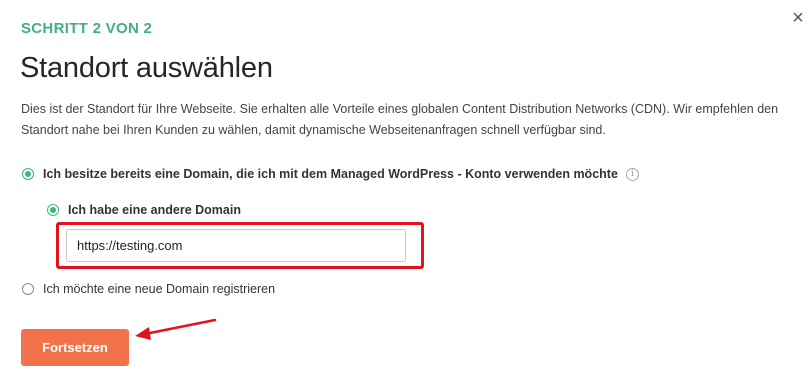 This screenshot has height=381, width=812. What do you see at coordinates (159, 289) in the screenshot?
I see `option-new-domain-label: Ich möchte eine neue Domain registrieren` at bounding box center [159, 289].